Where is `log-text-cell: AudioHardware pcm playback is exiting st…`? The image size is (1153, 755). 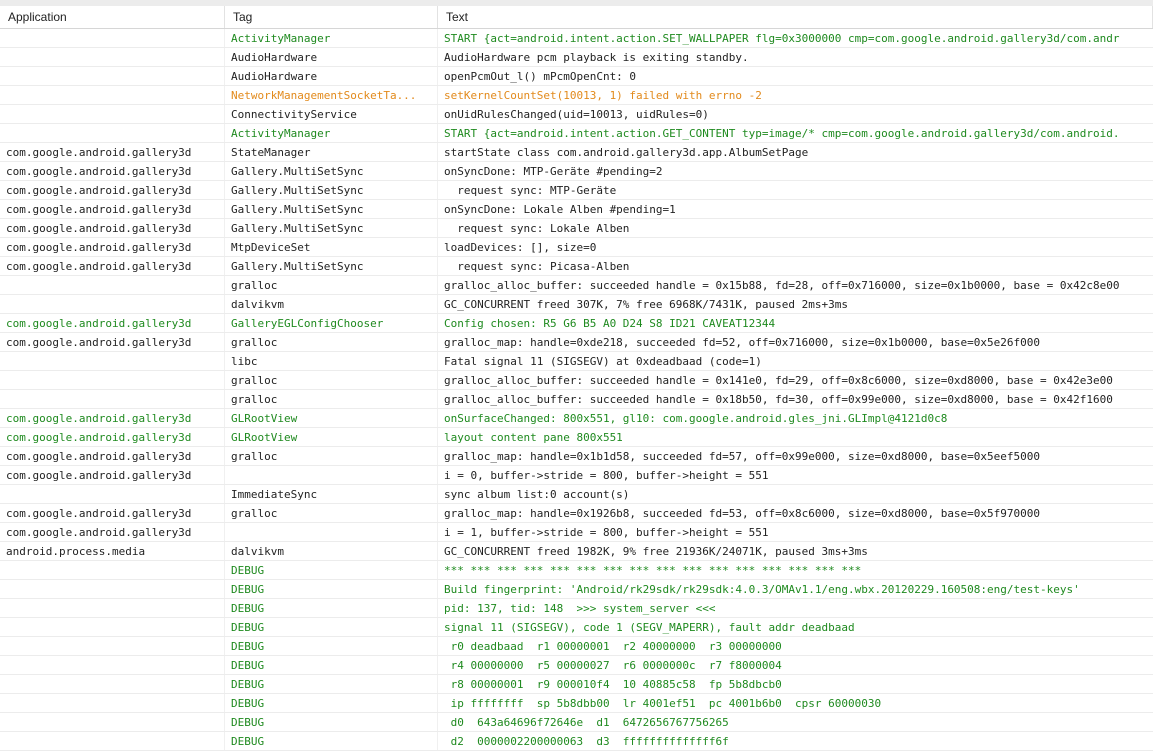 log-text-cell: AudioHardware pcm playback is exiting st… is located at coordinates (596, 57).